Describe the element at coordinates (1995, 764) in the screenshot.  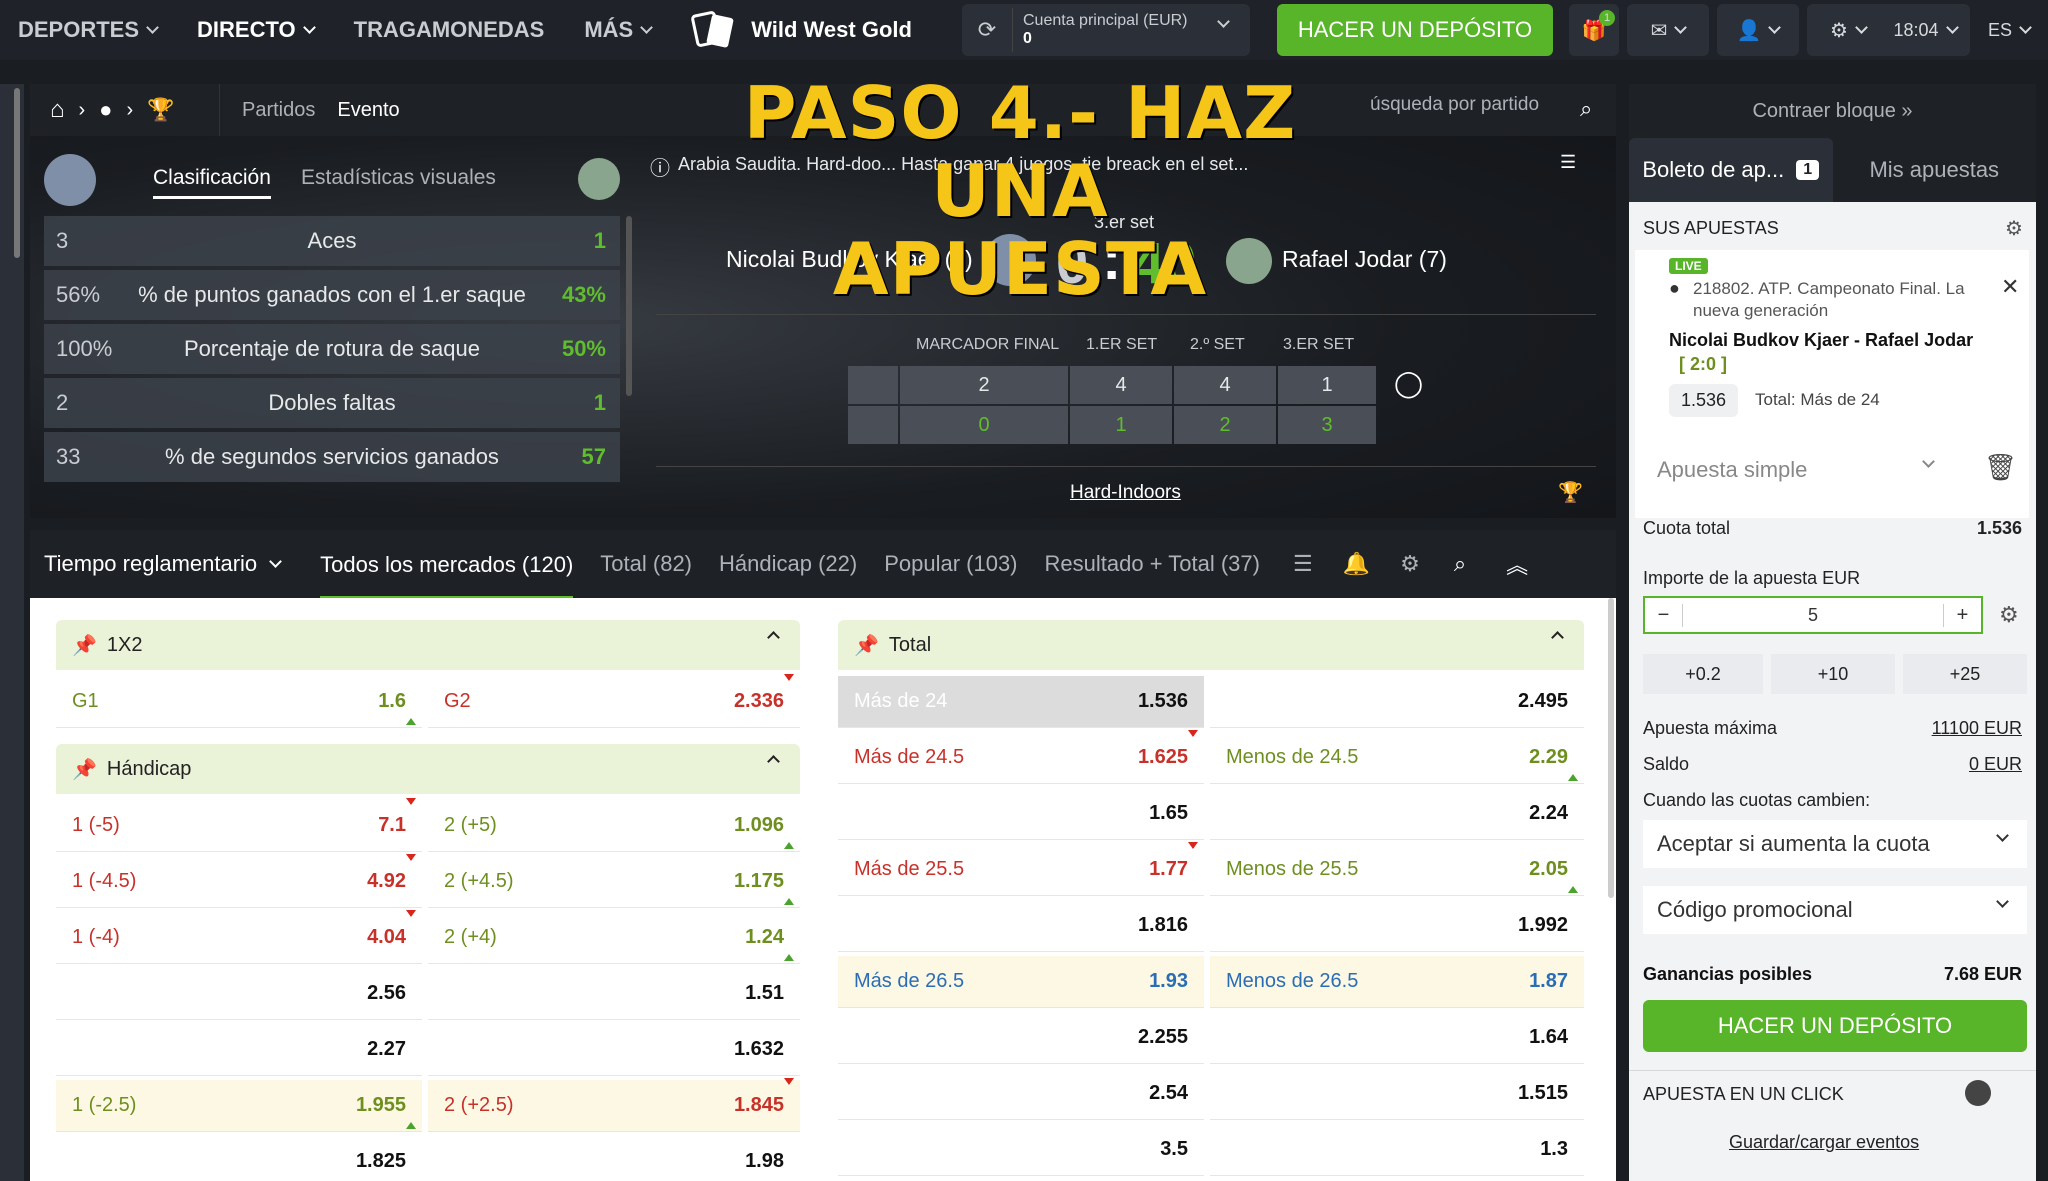
I see `balance-value: 0 EUR` at that location.